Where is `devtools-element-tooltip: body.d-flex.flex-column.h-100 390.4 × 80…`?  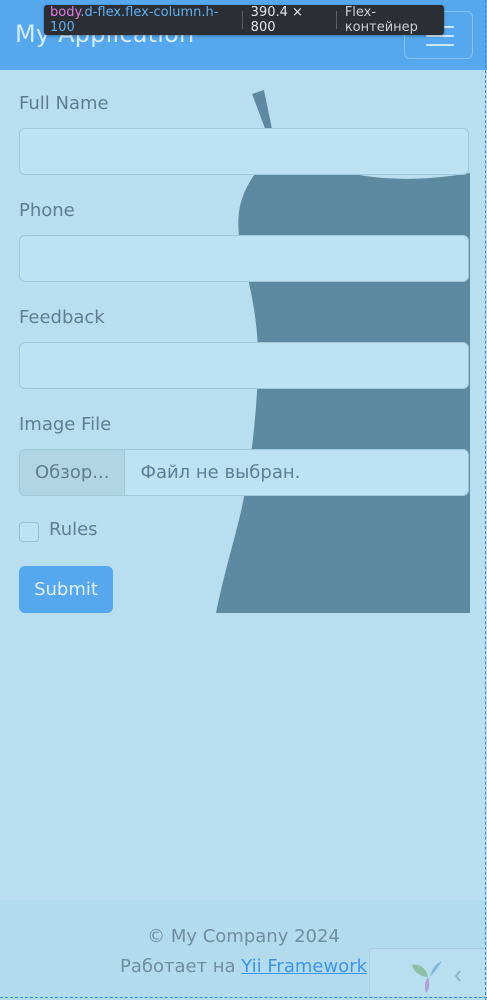 devtools-element-tooltip: body.d-flex.flex-column.h-100 390.4 × 80… is located at coordinates (244, 20).